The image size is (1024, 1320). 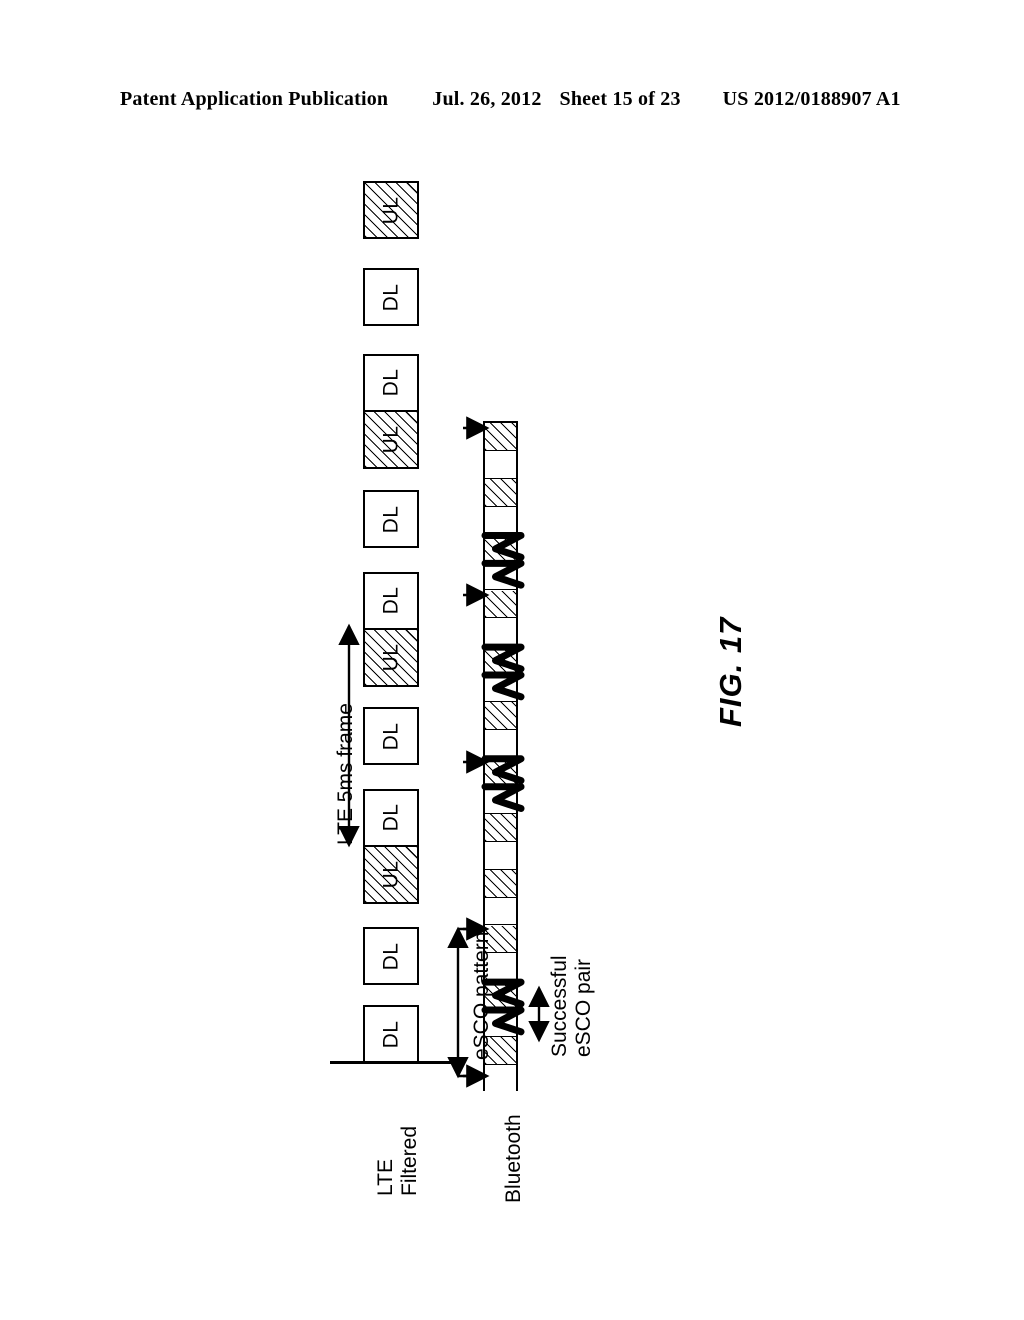 What do you see at coordinates (583, 1007) in the screenshot?
I see `successful-esco-pair-line2: eSCO pair` at bounding box center [583, 1007].